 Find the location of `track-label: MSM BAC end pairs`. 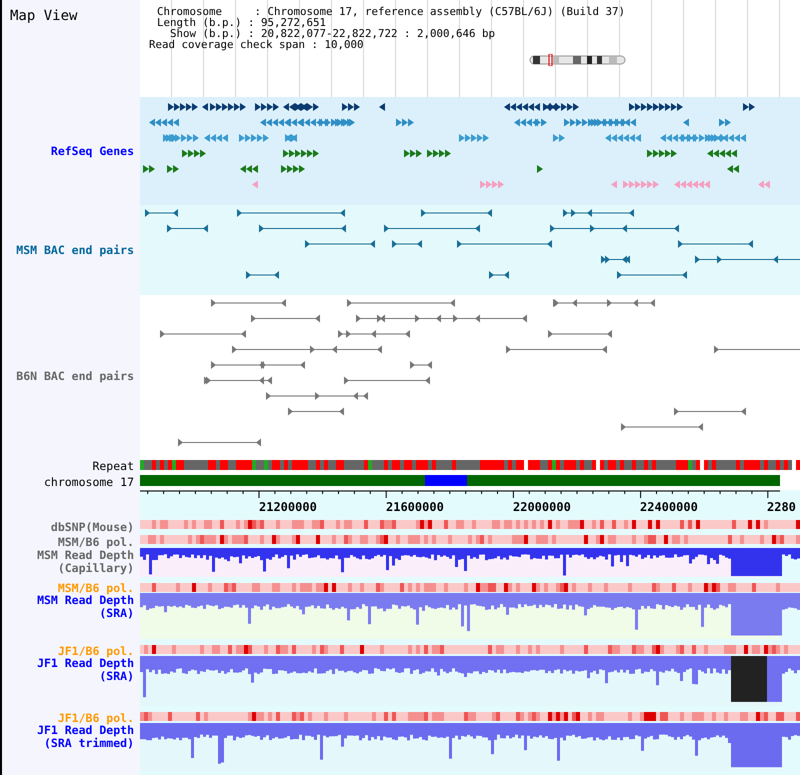

track-label: MSM BAC end pairs is located at coordinates (75, 250).